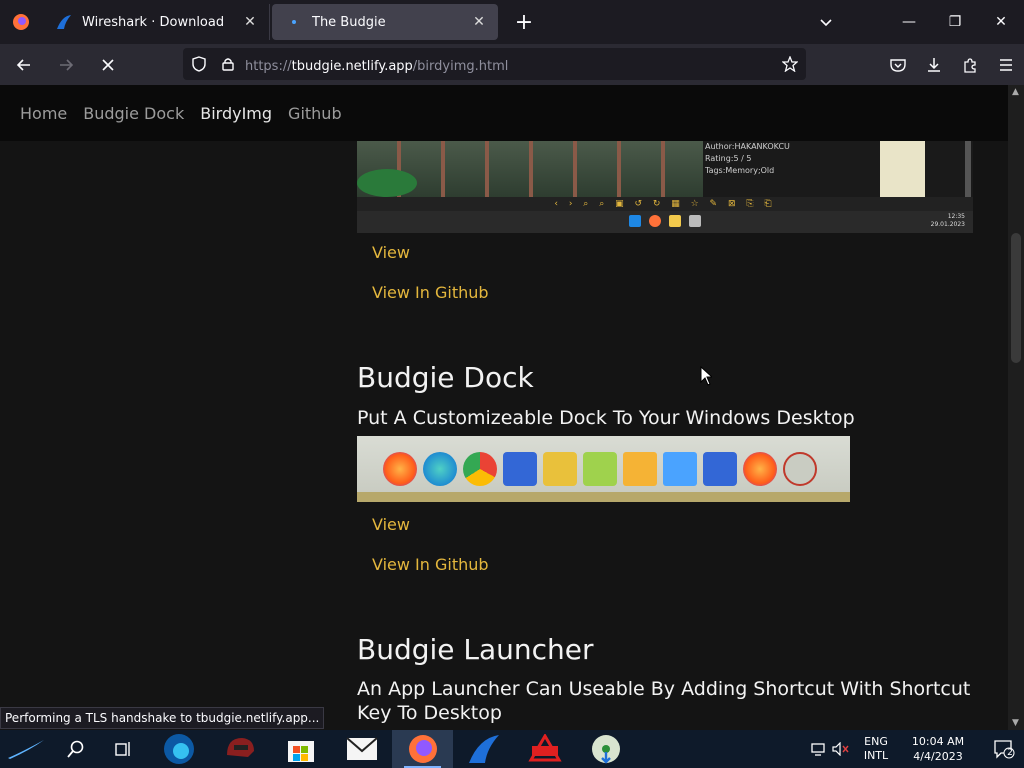  Describe the element at coordinates (108, 65) in the screenshot. I see `stop-loading-icon` at that location.